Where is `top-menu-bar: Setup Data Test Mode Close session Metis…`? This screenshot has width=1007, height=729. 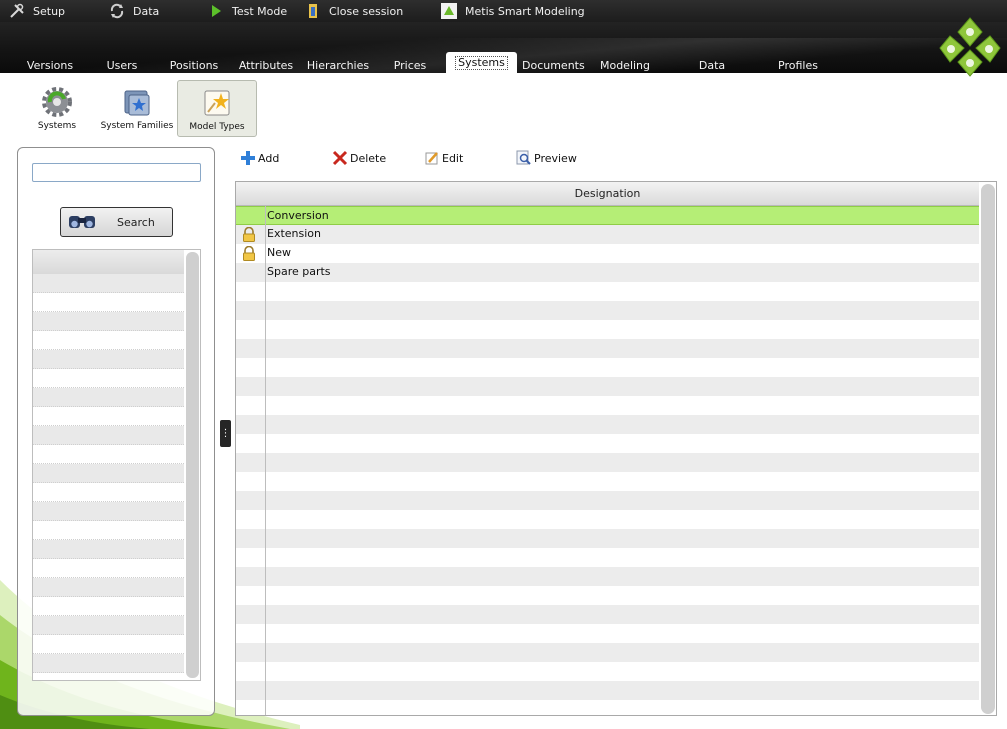 top-menu-bar: Setup Data Test Mode Close session Metis… is located at coordinates (503, 11).